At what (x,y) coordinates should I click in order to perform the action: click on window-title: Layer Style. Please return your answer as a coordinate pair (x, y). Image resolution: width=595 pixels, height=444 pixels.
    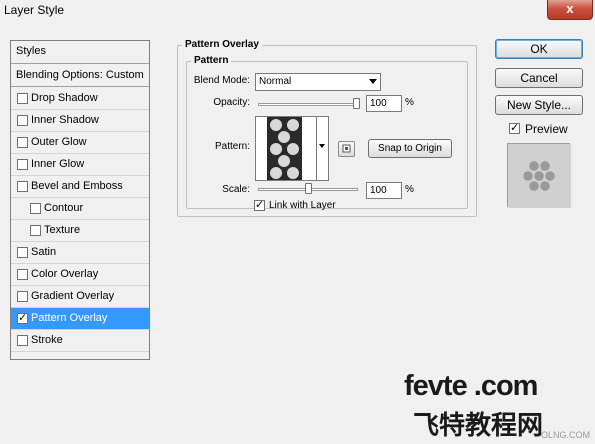
    Looking at the image, I should click on (34, 10).